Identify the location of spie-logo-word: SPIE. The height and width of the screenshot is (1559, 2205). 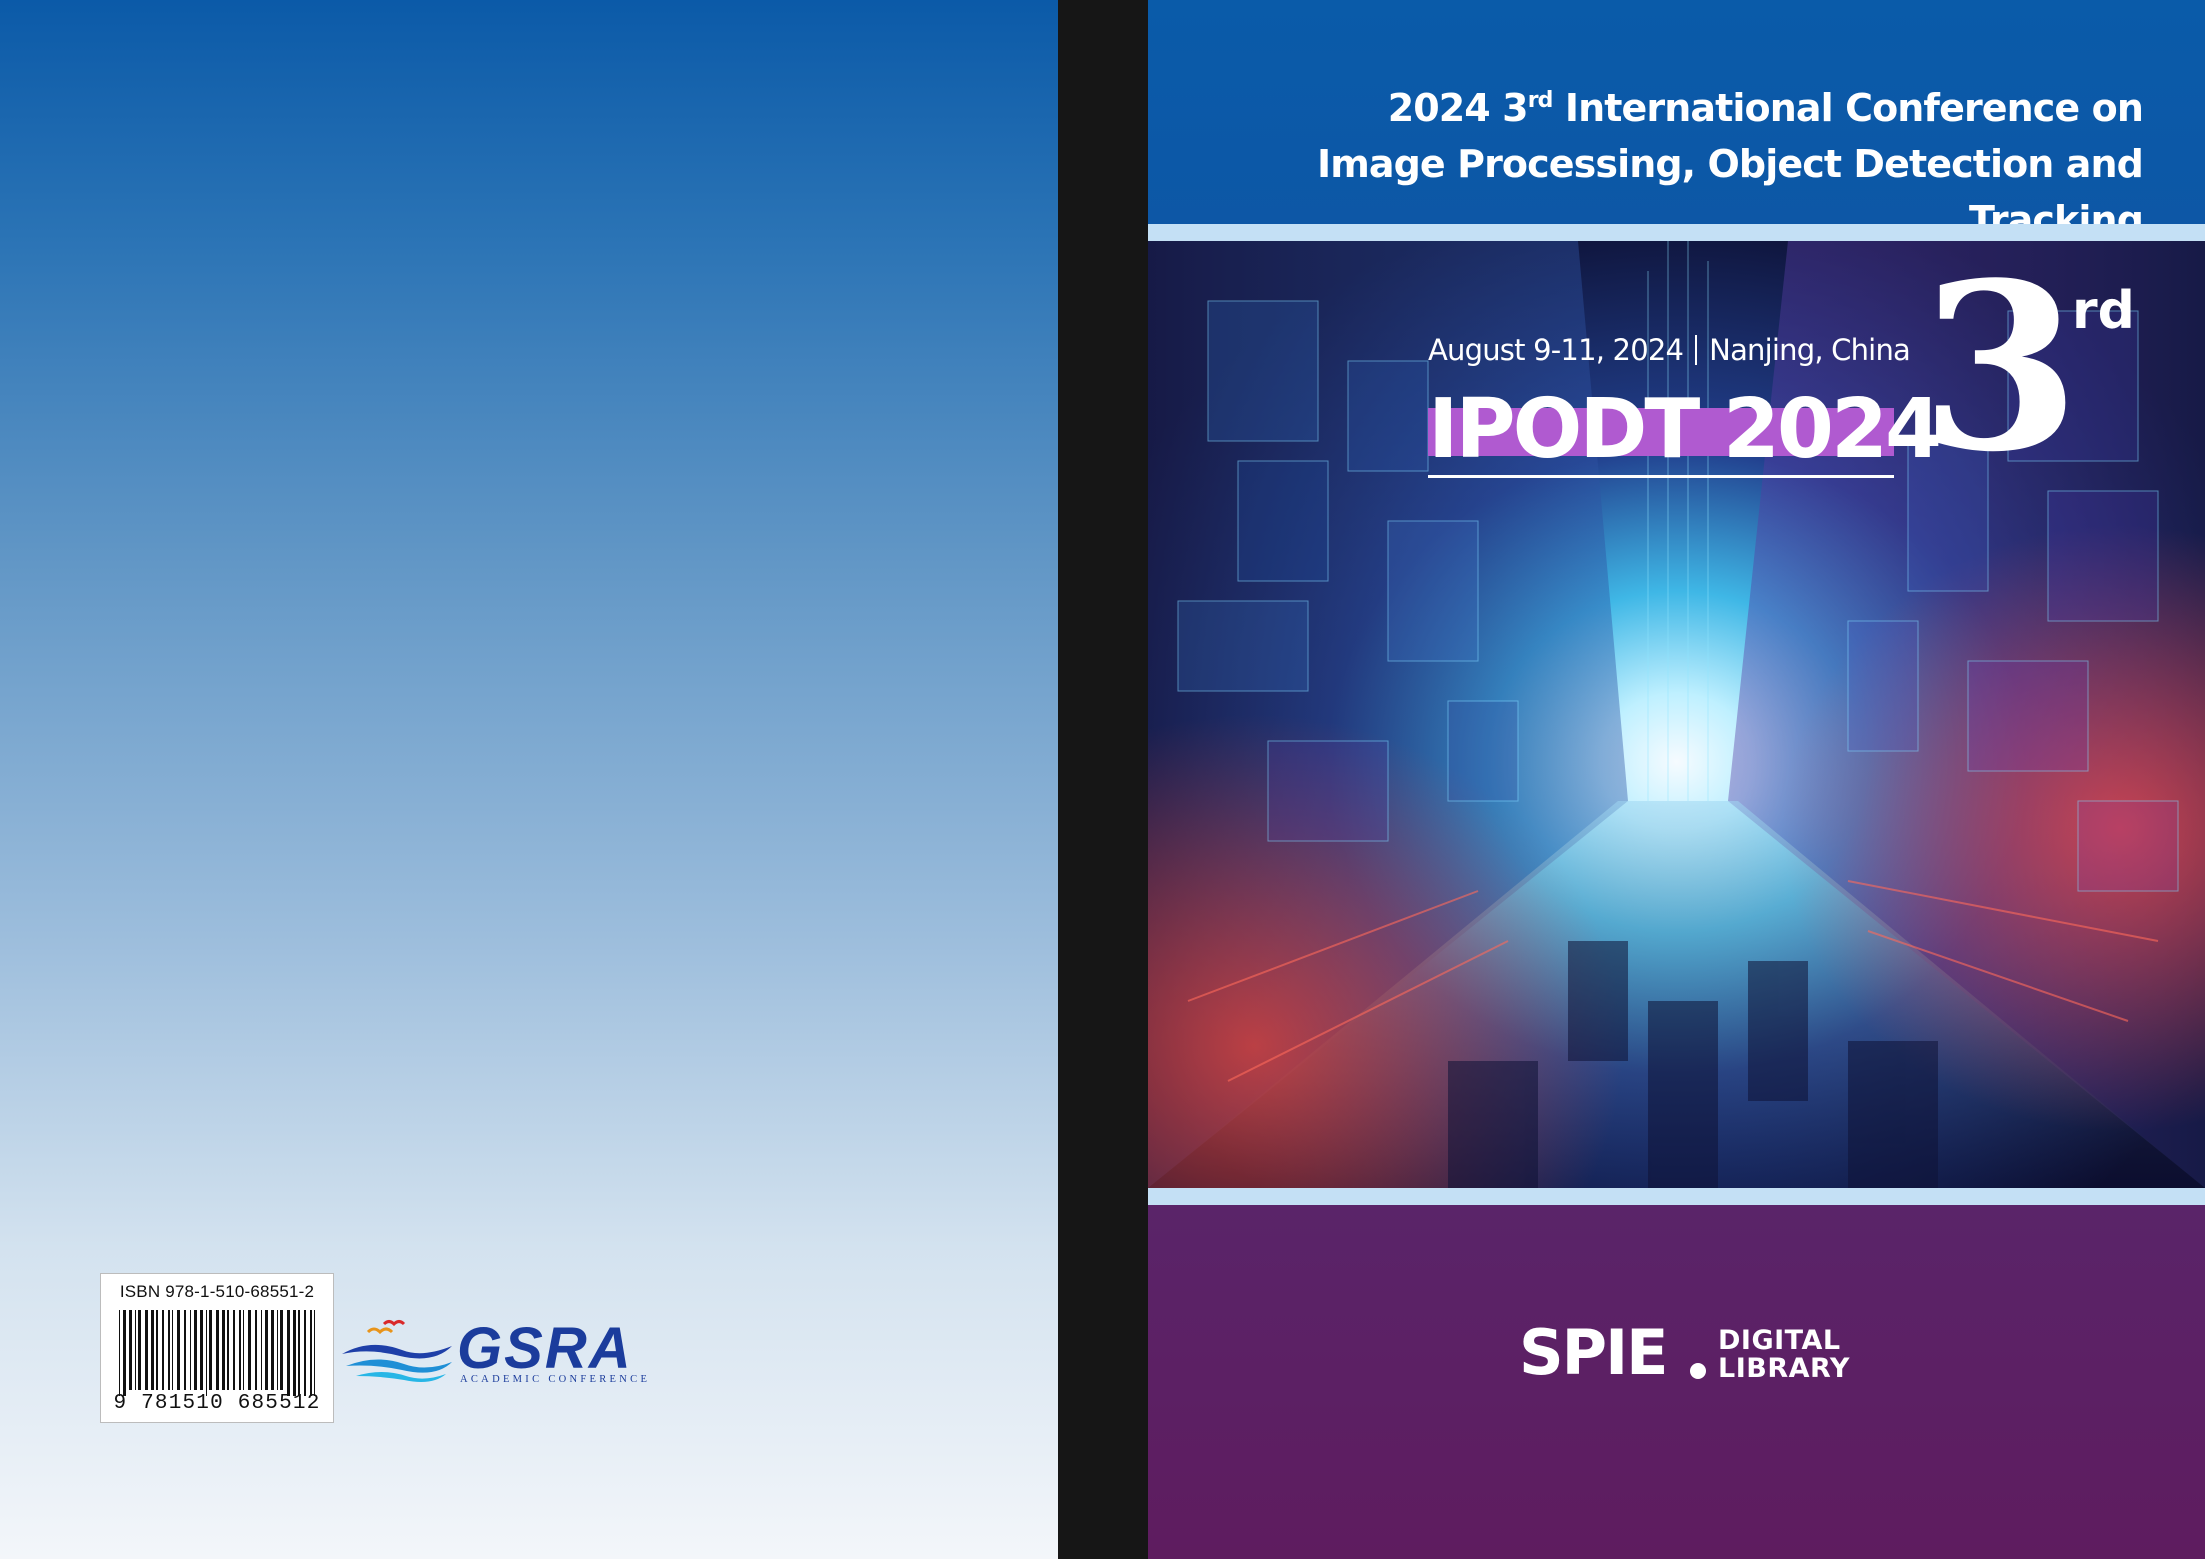
(1594, 1352).